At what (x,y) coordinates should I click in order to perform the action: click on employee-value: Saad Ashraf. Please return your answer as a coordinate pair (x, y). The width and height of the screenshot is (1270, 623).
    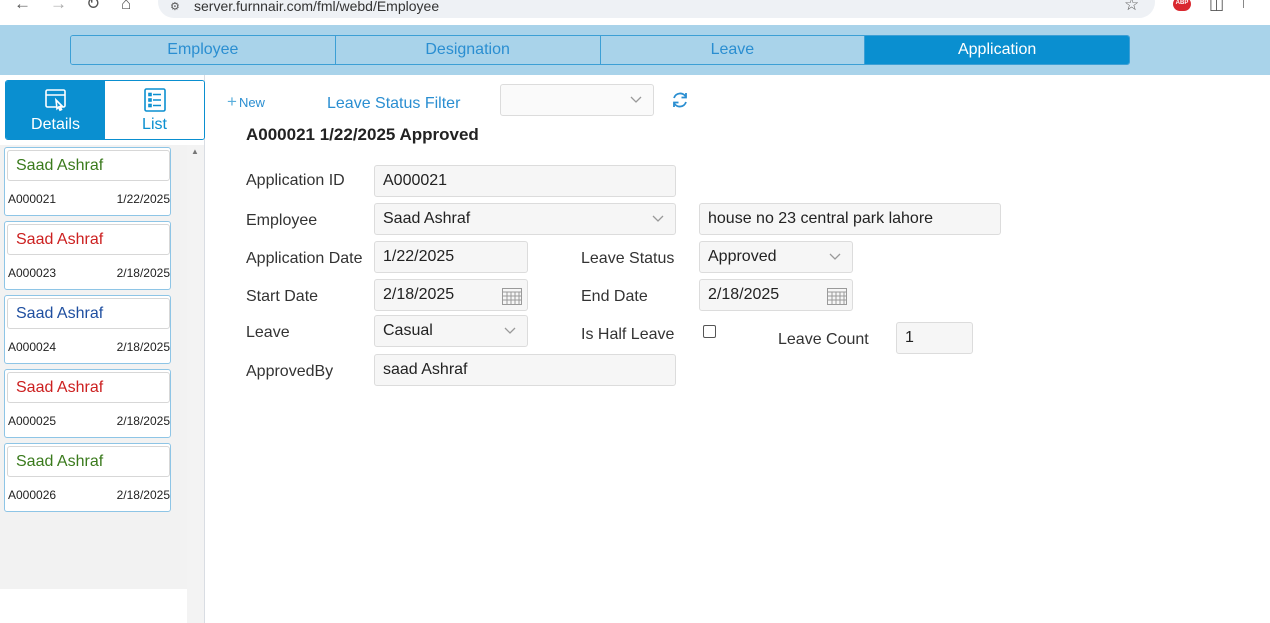
    Looking at the image, I should click on (427, 218).